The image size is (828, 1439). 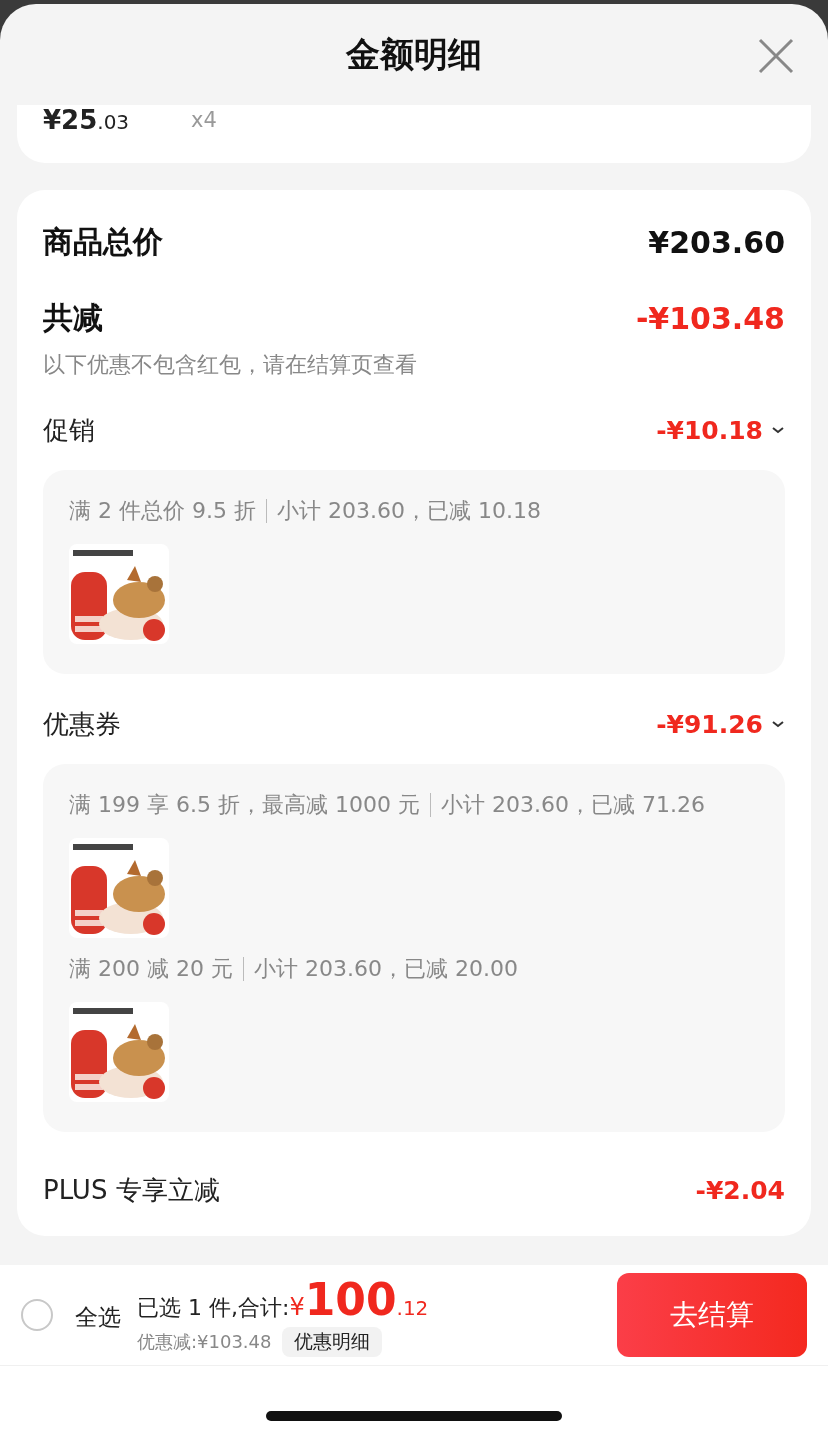 I want to click on rule-condition: 满 200 减 20 元, so click(x=151, y=969).